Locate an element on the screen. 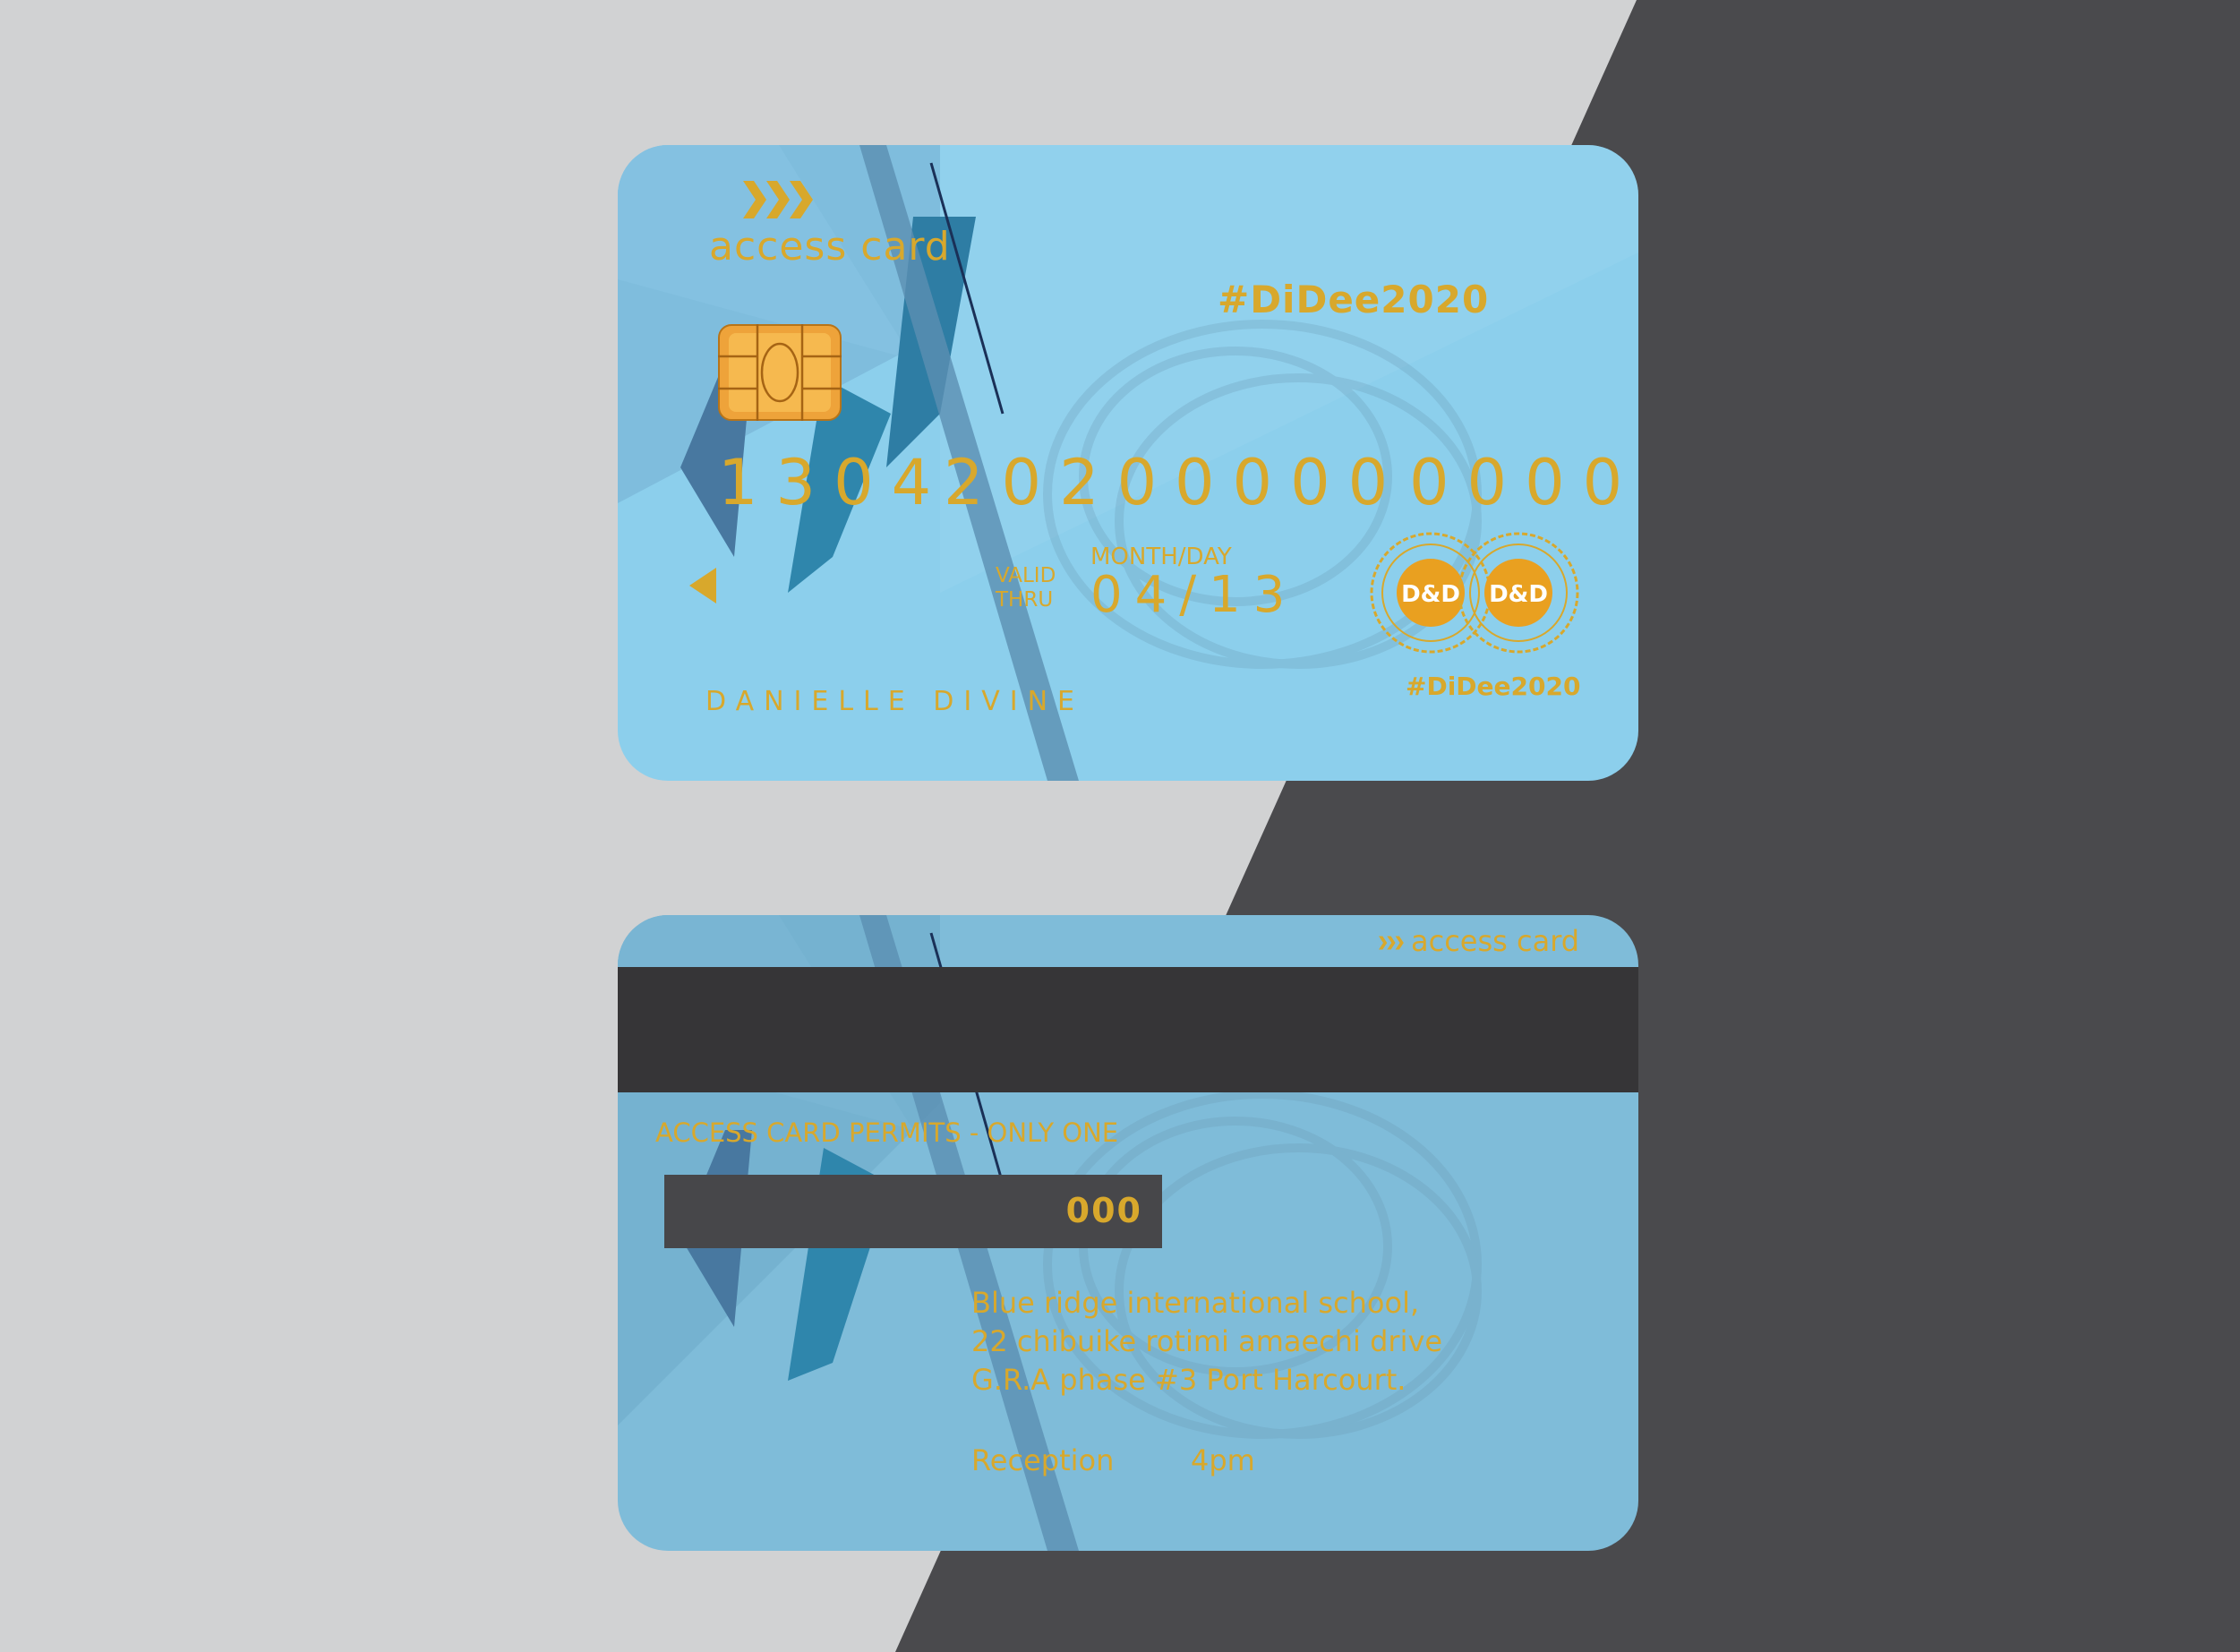  card-number-group-2: 2020 is located at coordinates (1060, 482).